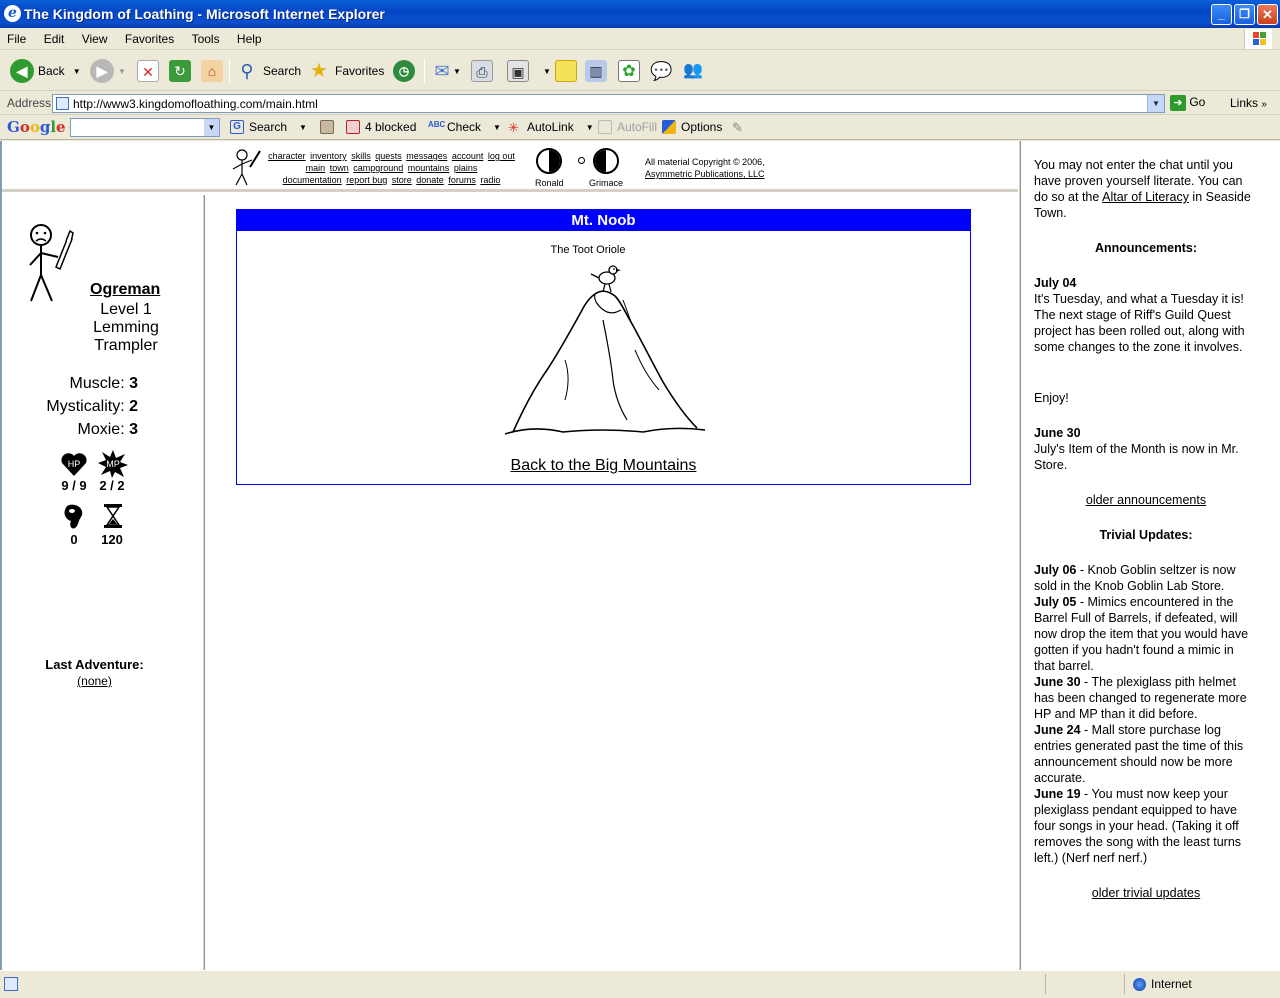 The image size is (1280, 998). I want to click on star-icon: ★, so click(319, 71).